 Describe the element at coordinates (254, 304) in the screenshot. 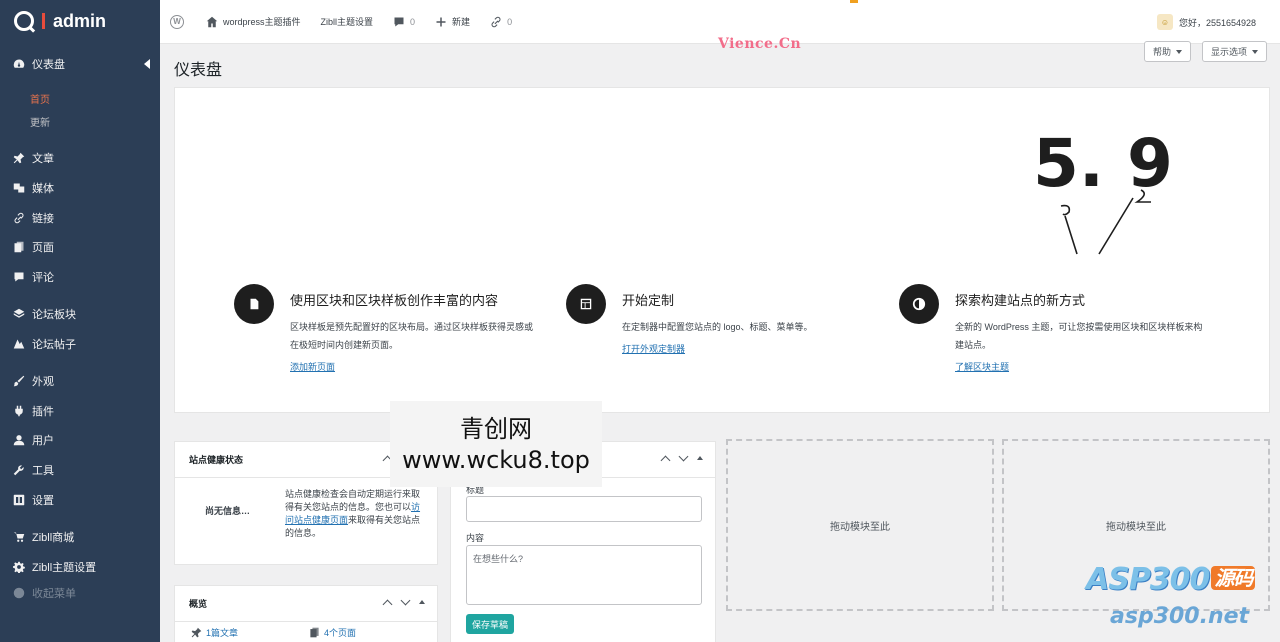

I see `document-icon` at that location.